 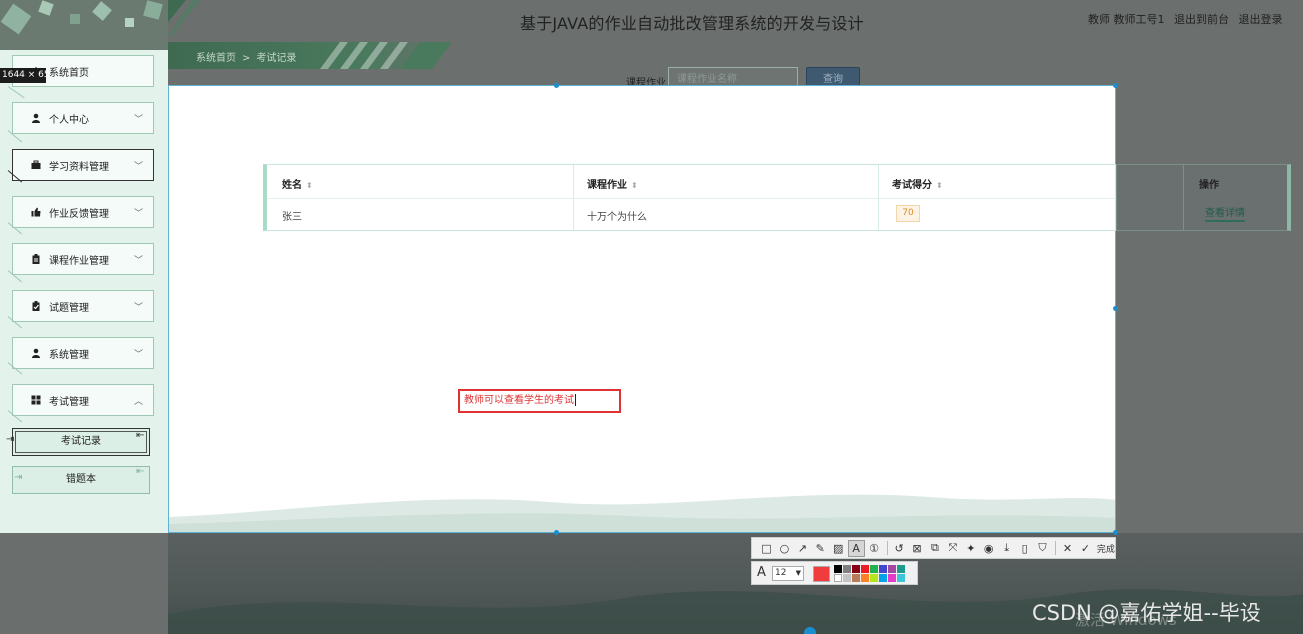 I want to click on sidebar-item-exam-management: 考试管理 ︿, so click(x=83, y=400).